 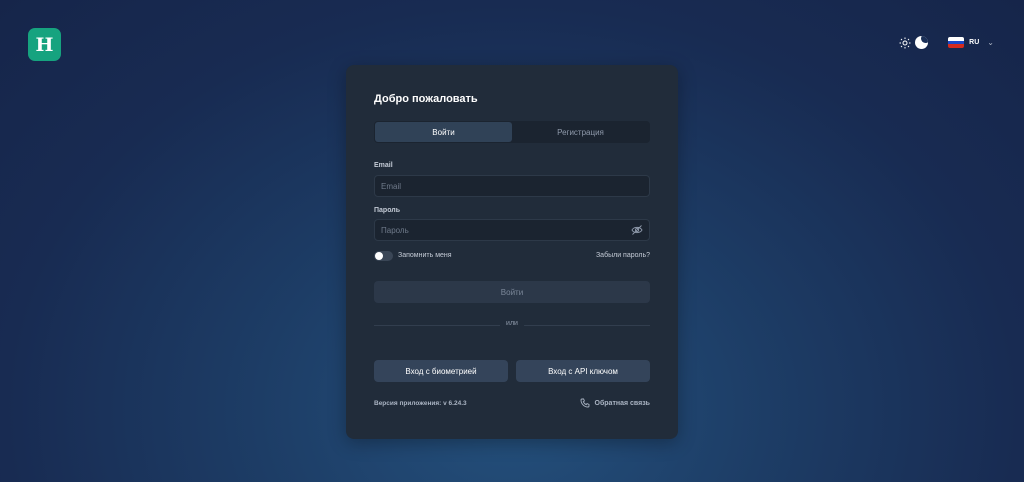 What do you see at coordinates (914, 42) in the screenshot?
I see `theme-toggle` at bounding box center [914, 42].